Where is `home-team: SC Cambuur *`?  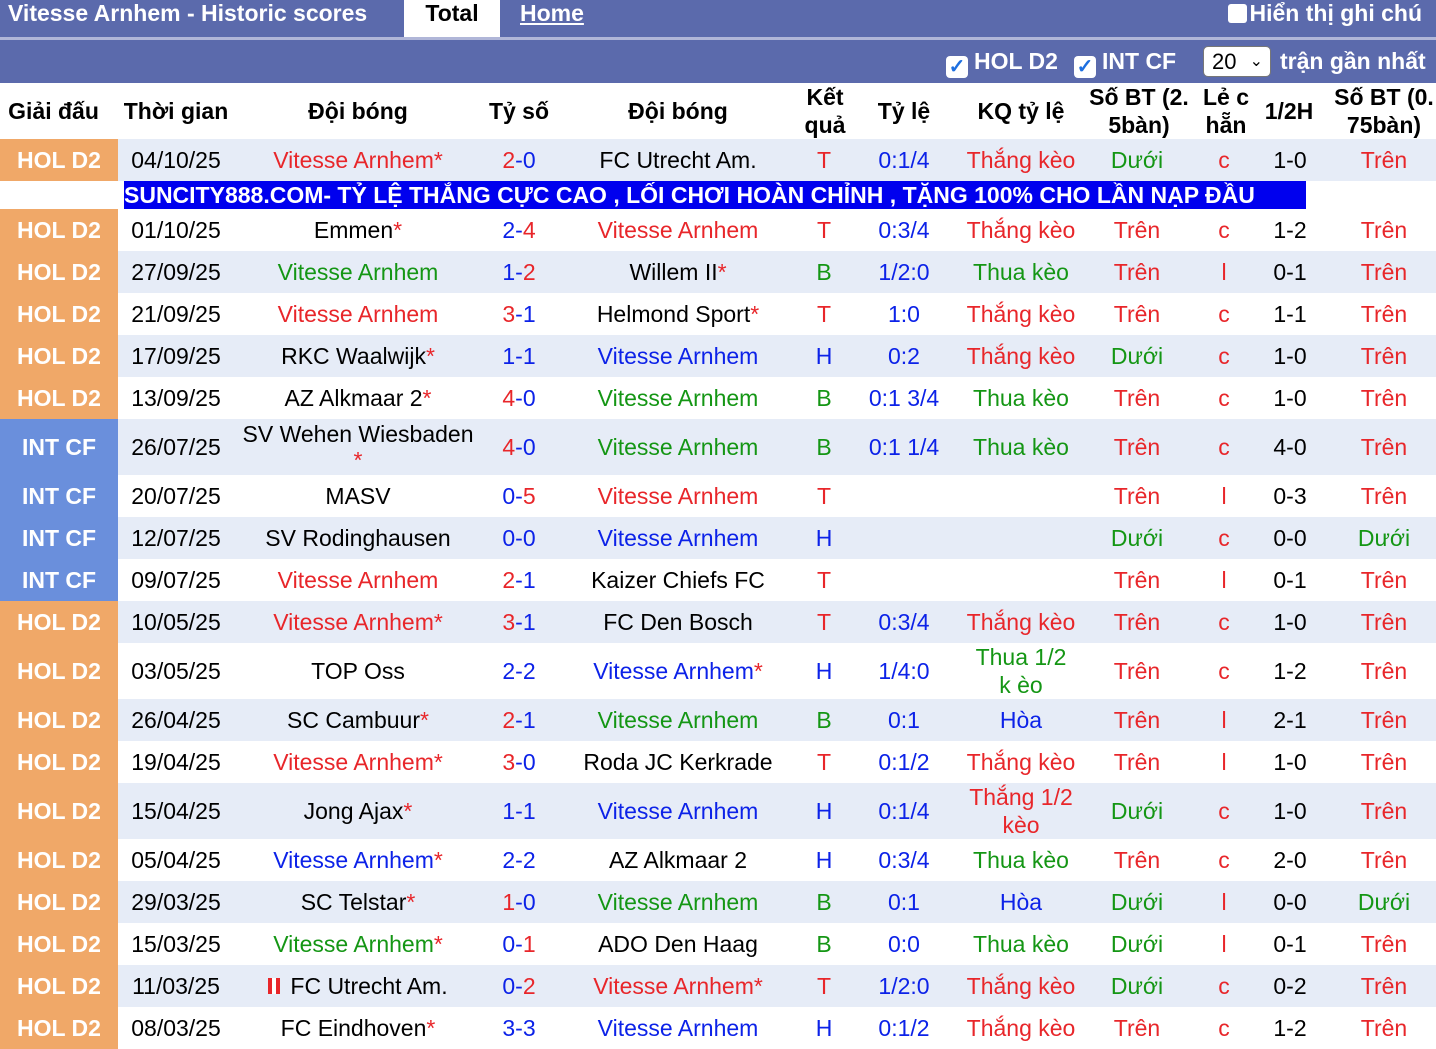 home-team: SC Cambuur * is located at coordinates (358, 720).